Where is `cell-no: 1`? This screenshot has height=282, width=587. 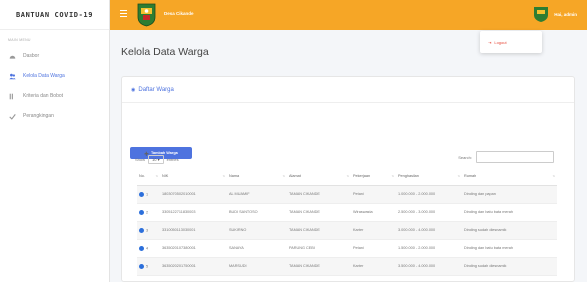
cell-no: 1 is located at coordinates (148, 194).